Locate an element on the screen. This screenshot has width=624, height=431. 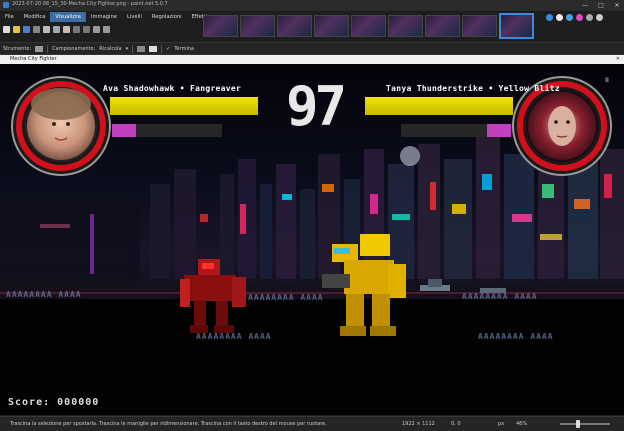
menu-livelli: Livelli is located at coordinates (134, 17).